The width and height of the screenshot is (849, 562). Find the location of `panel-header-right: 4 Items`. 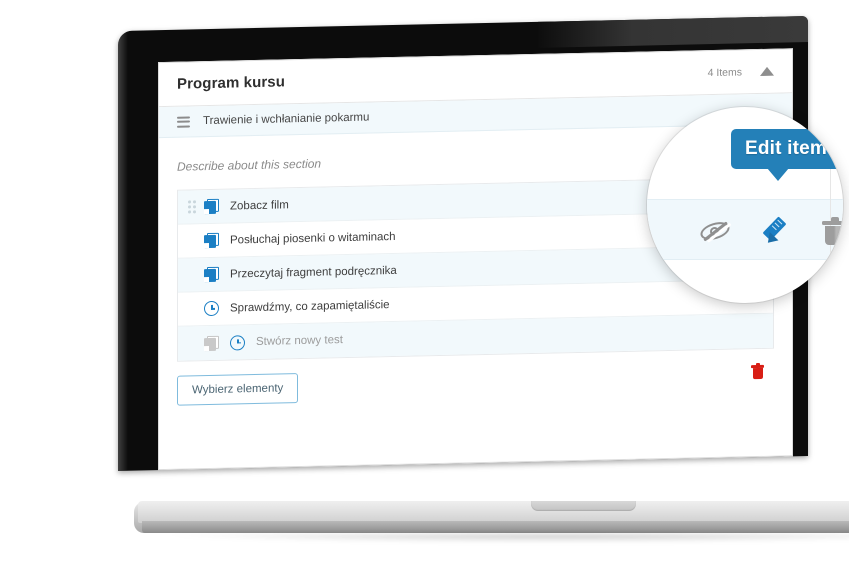

panel-header-right: 4 Items is located at coordinates (740, 72).